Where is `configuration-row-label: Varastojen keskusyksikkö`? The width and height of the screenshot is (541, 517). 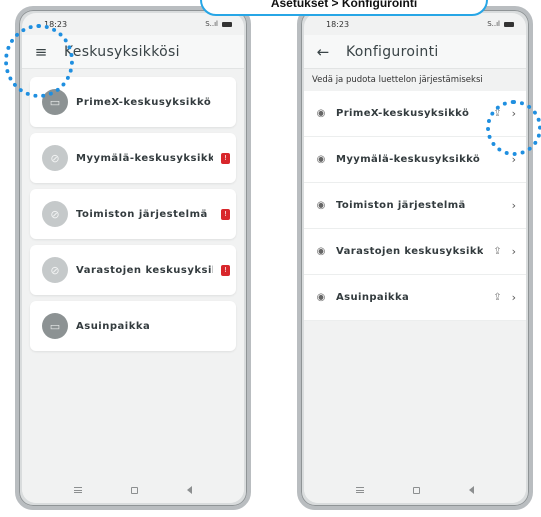 configuration-row-label: Varastojen keskusyksikkö is located at coordinates (410, 251).